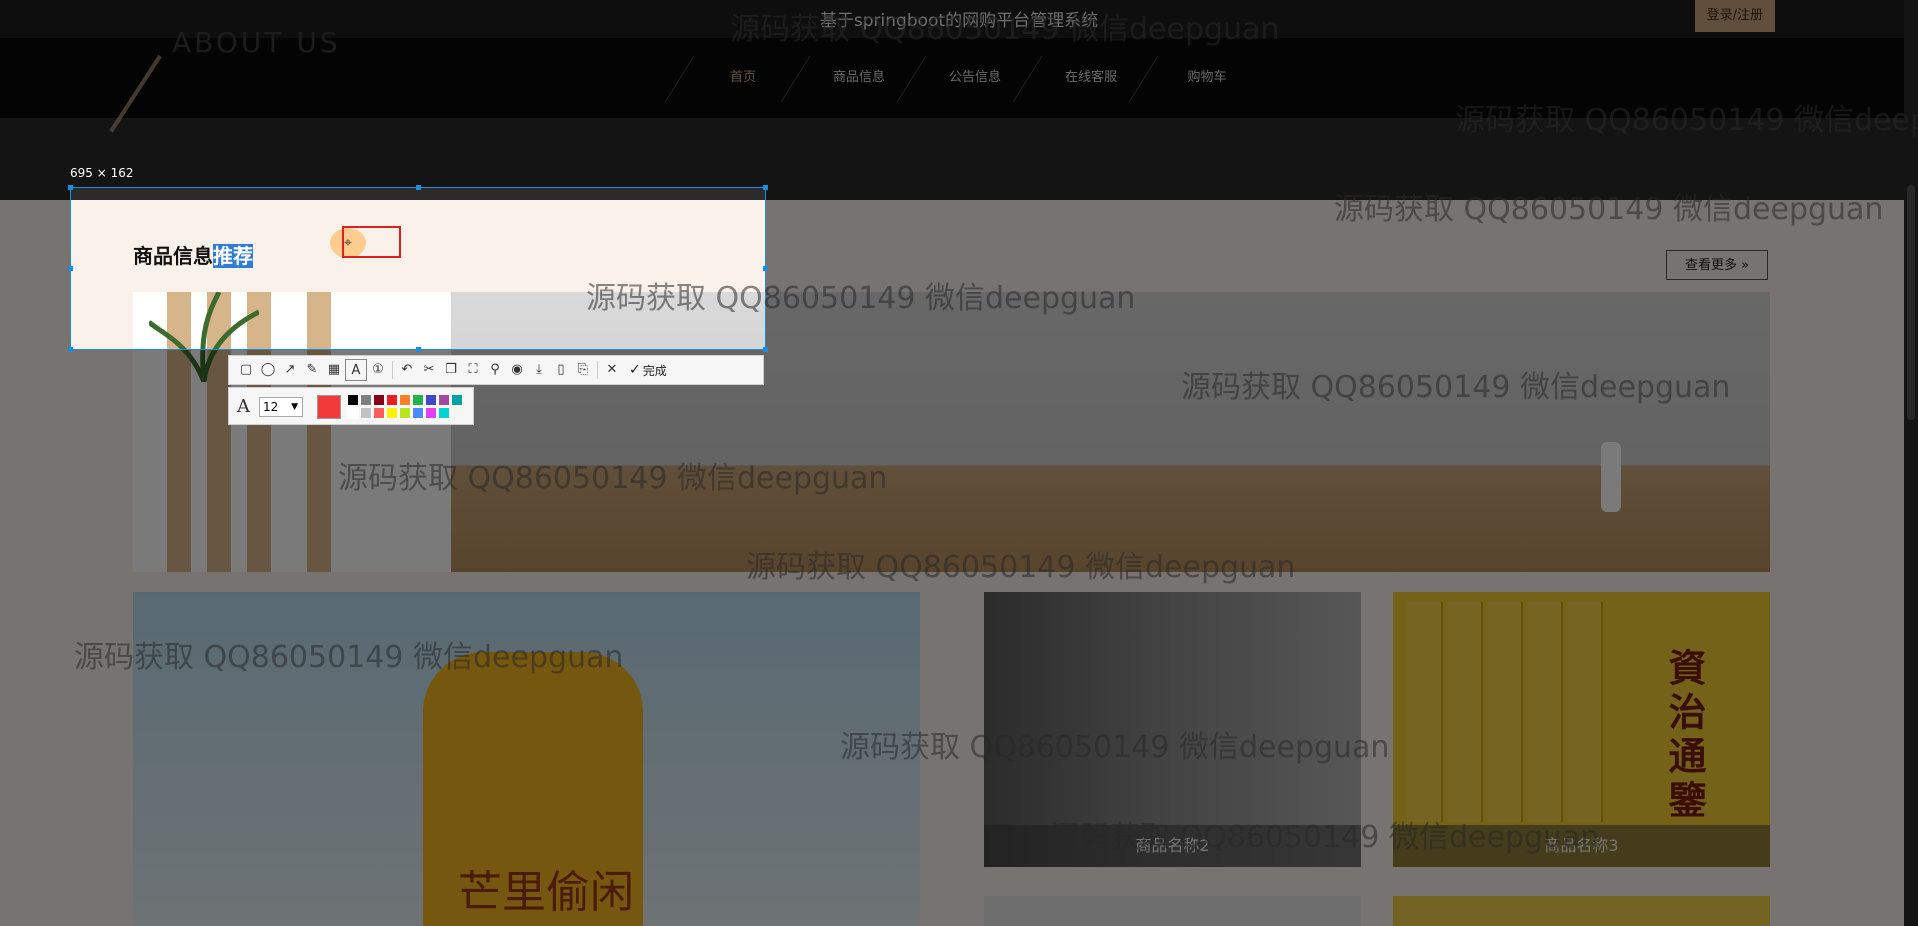 This screenshot has width=1918, height=926. Describe the element at coordinates (1684, 736) in the screenshot. I see `book-title: 資治通鑒` at that location.